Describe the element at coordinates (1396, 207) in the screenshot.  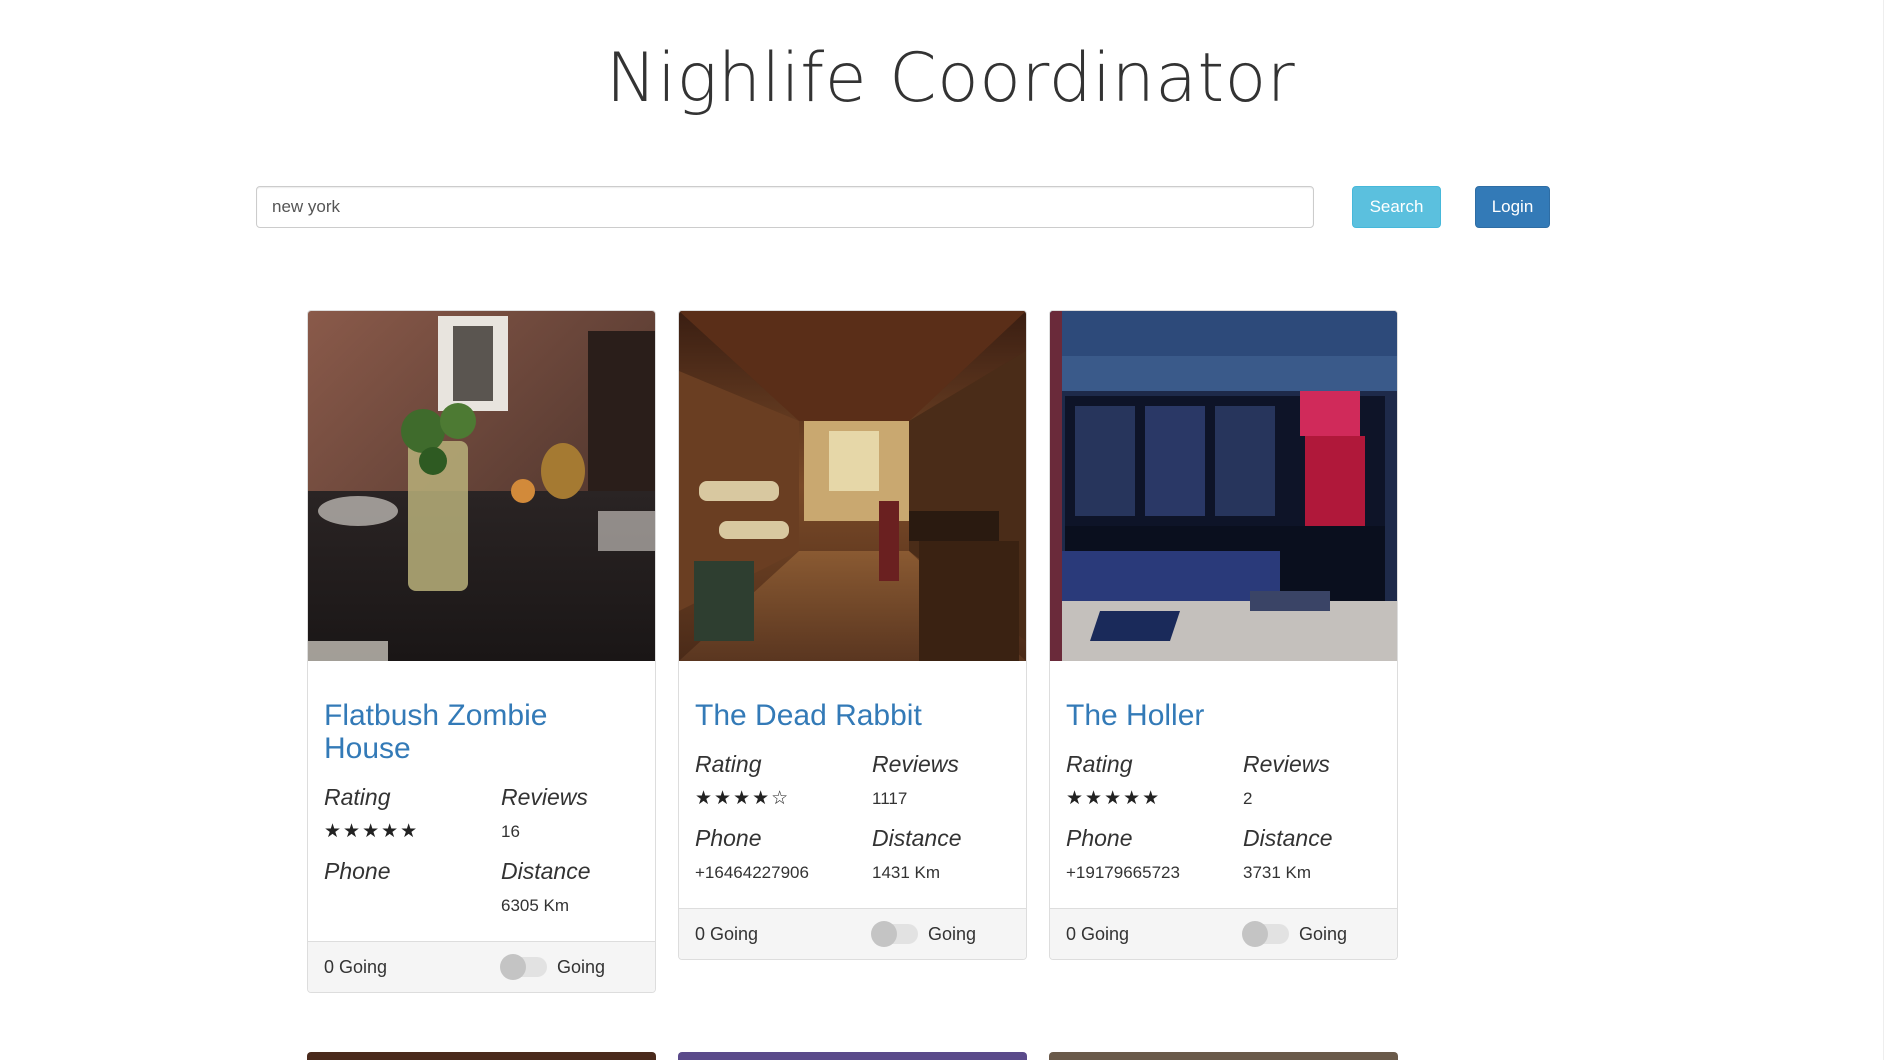
I see `search-button: Search` at that location.